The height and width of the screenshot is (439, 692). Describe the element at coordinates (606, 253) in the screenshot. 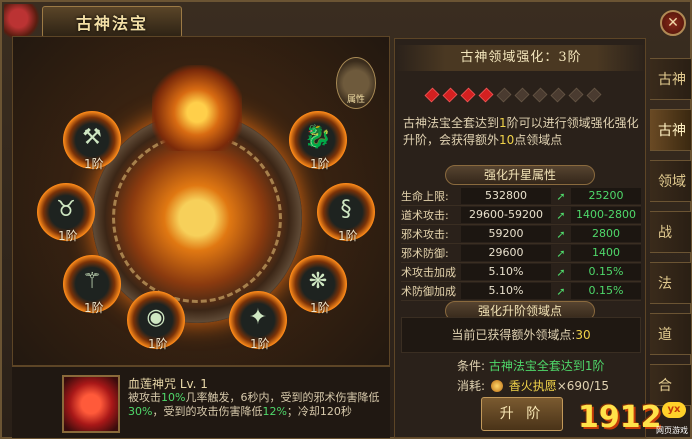

I see `attribute-increase: 1400` at that location.